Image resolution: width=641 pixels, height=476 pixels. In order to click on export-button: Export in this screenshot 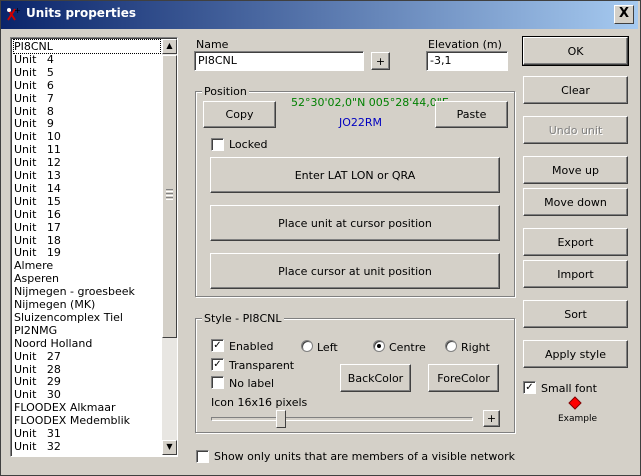, I will do `click(575, 242)`.